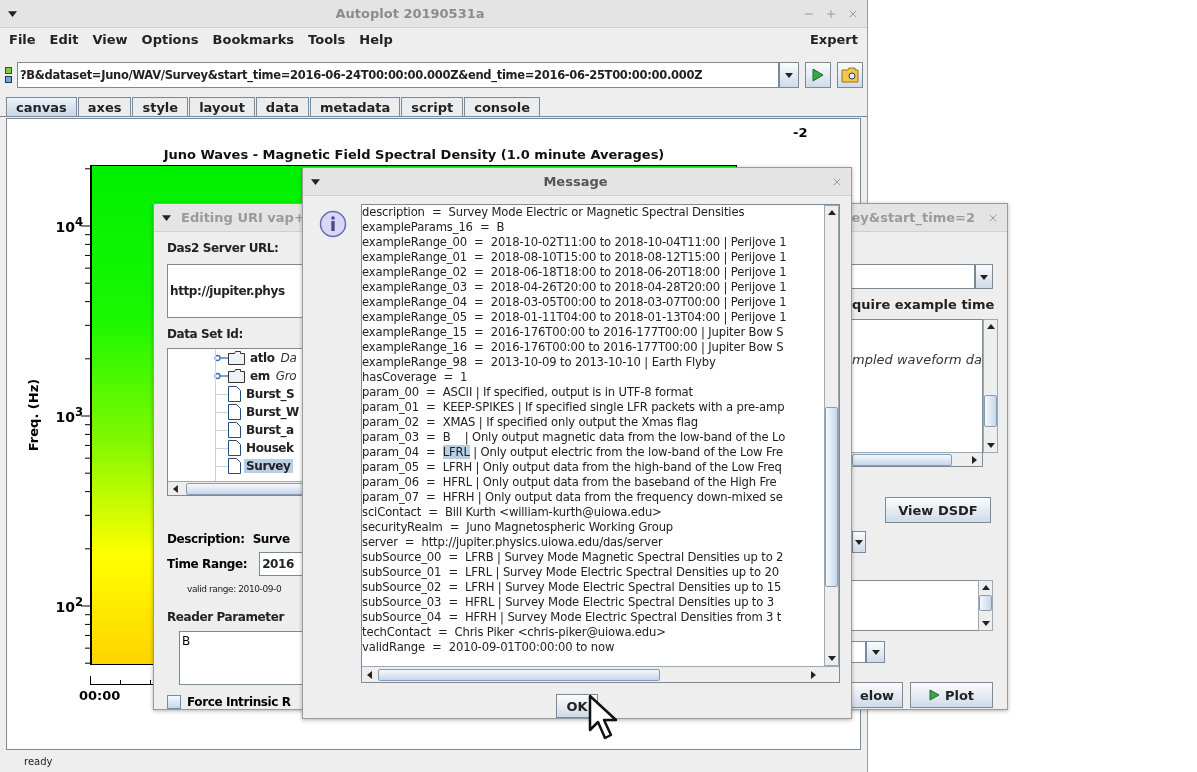  I want to click on menu-item: Options, so click(170, 39).